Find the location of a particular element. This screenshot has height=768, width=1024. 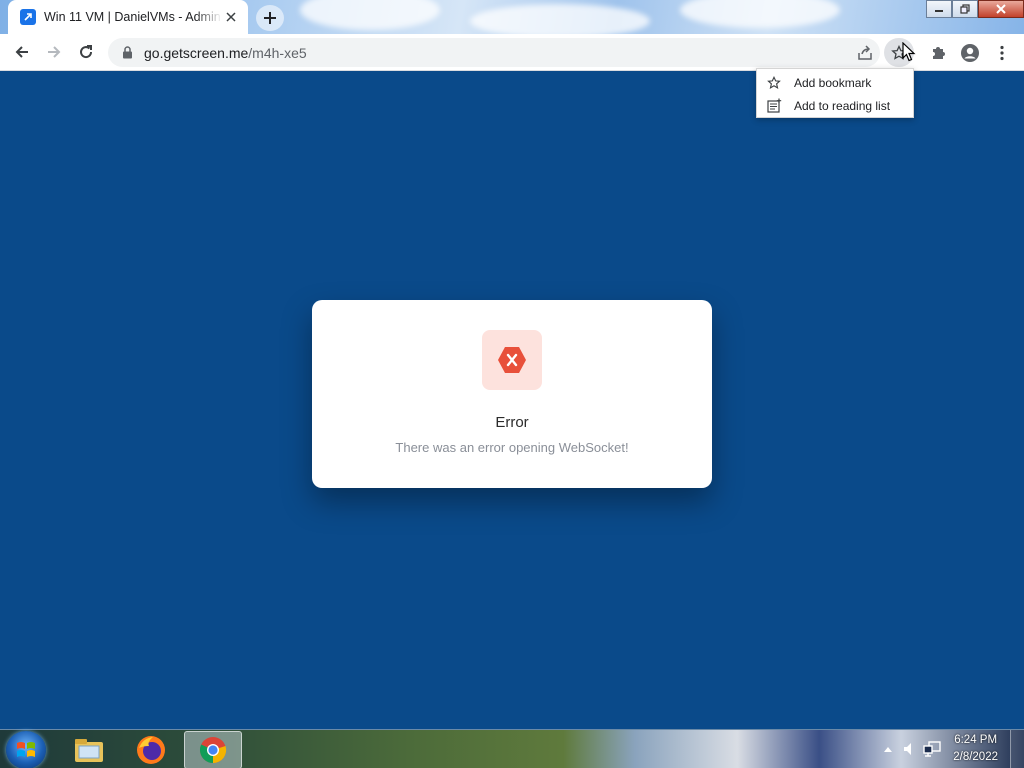

puzzle-icon is located at coordinates (939, 53).